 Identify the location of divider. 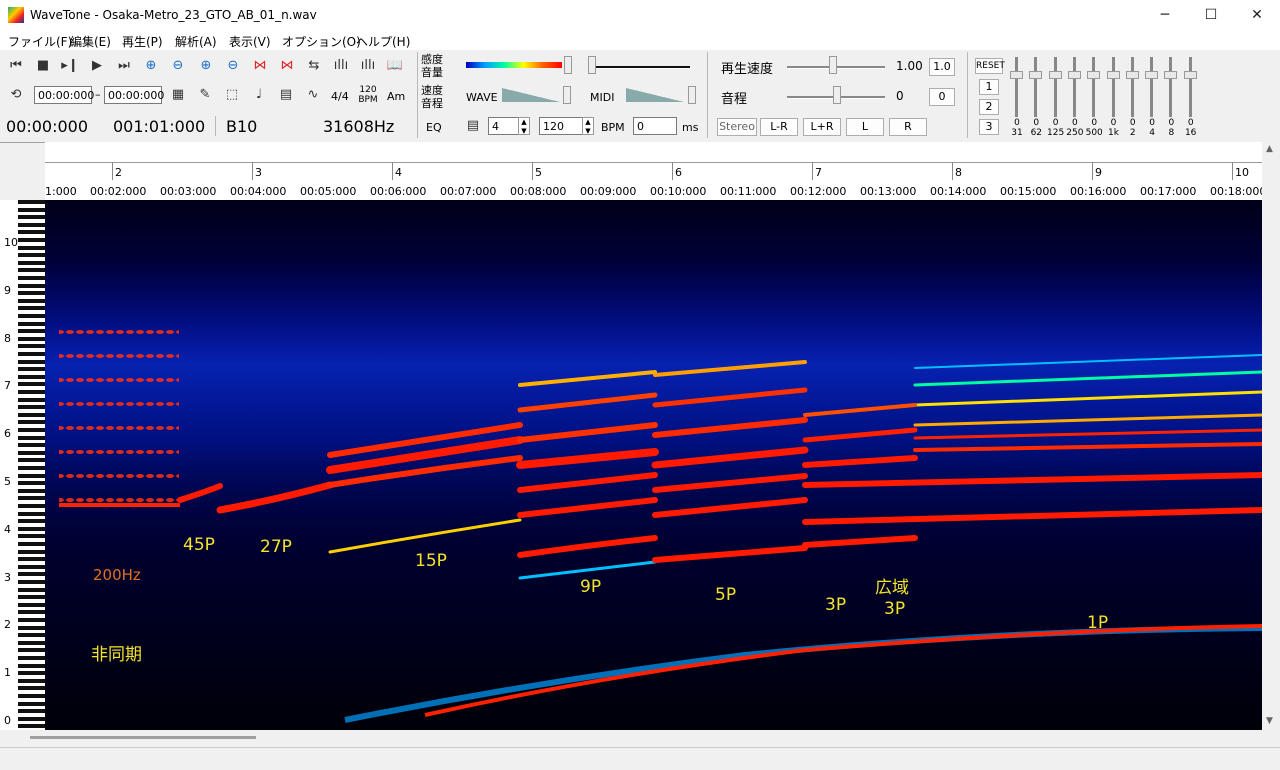
(417, 95).